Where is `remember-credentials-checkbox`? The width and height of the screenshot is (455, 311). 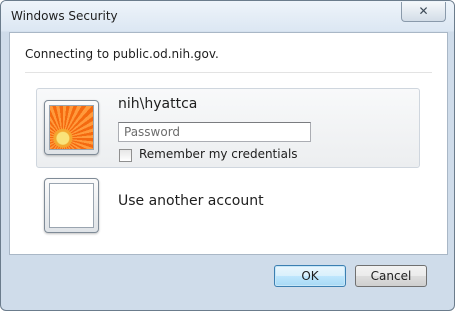
remember-credentials-checkbox is located at coordinates (125, 155).